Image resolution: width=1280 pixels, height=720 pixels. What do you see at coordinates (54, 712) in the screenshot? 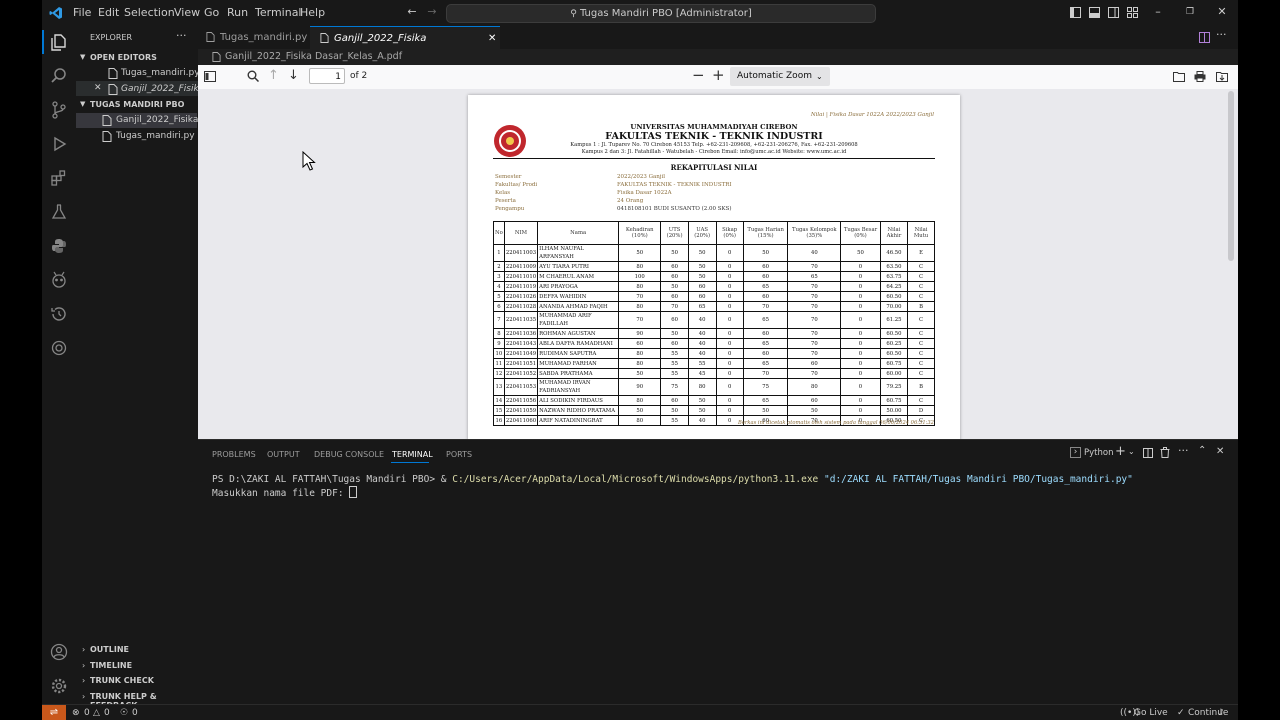
I see `remote-indicator-icon: ⇌` at bounding box center [54, 712].